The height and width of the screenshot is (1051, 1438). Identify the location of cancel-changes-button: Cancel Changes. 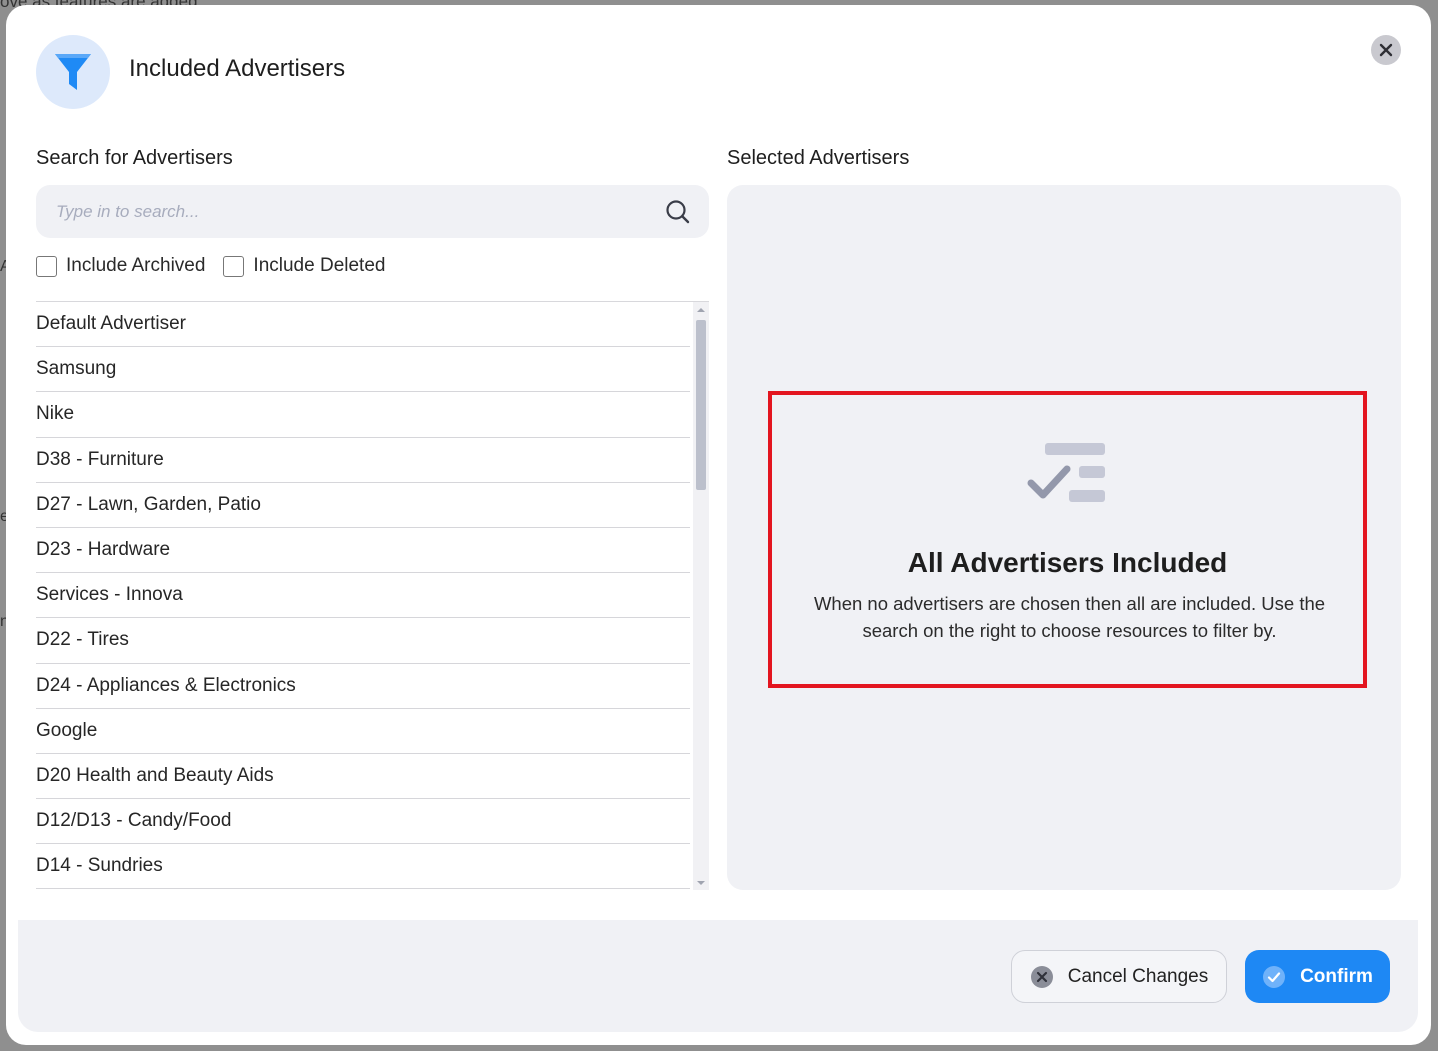
(1119, 976).